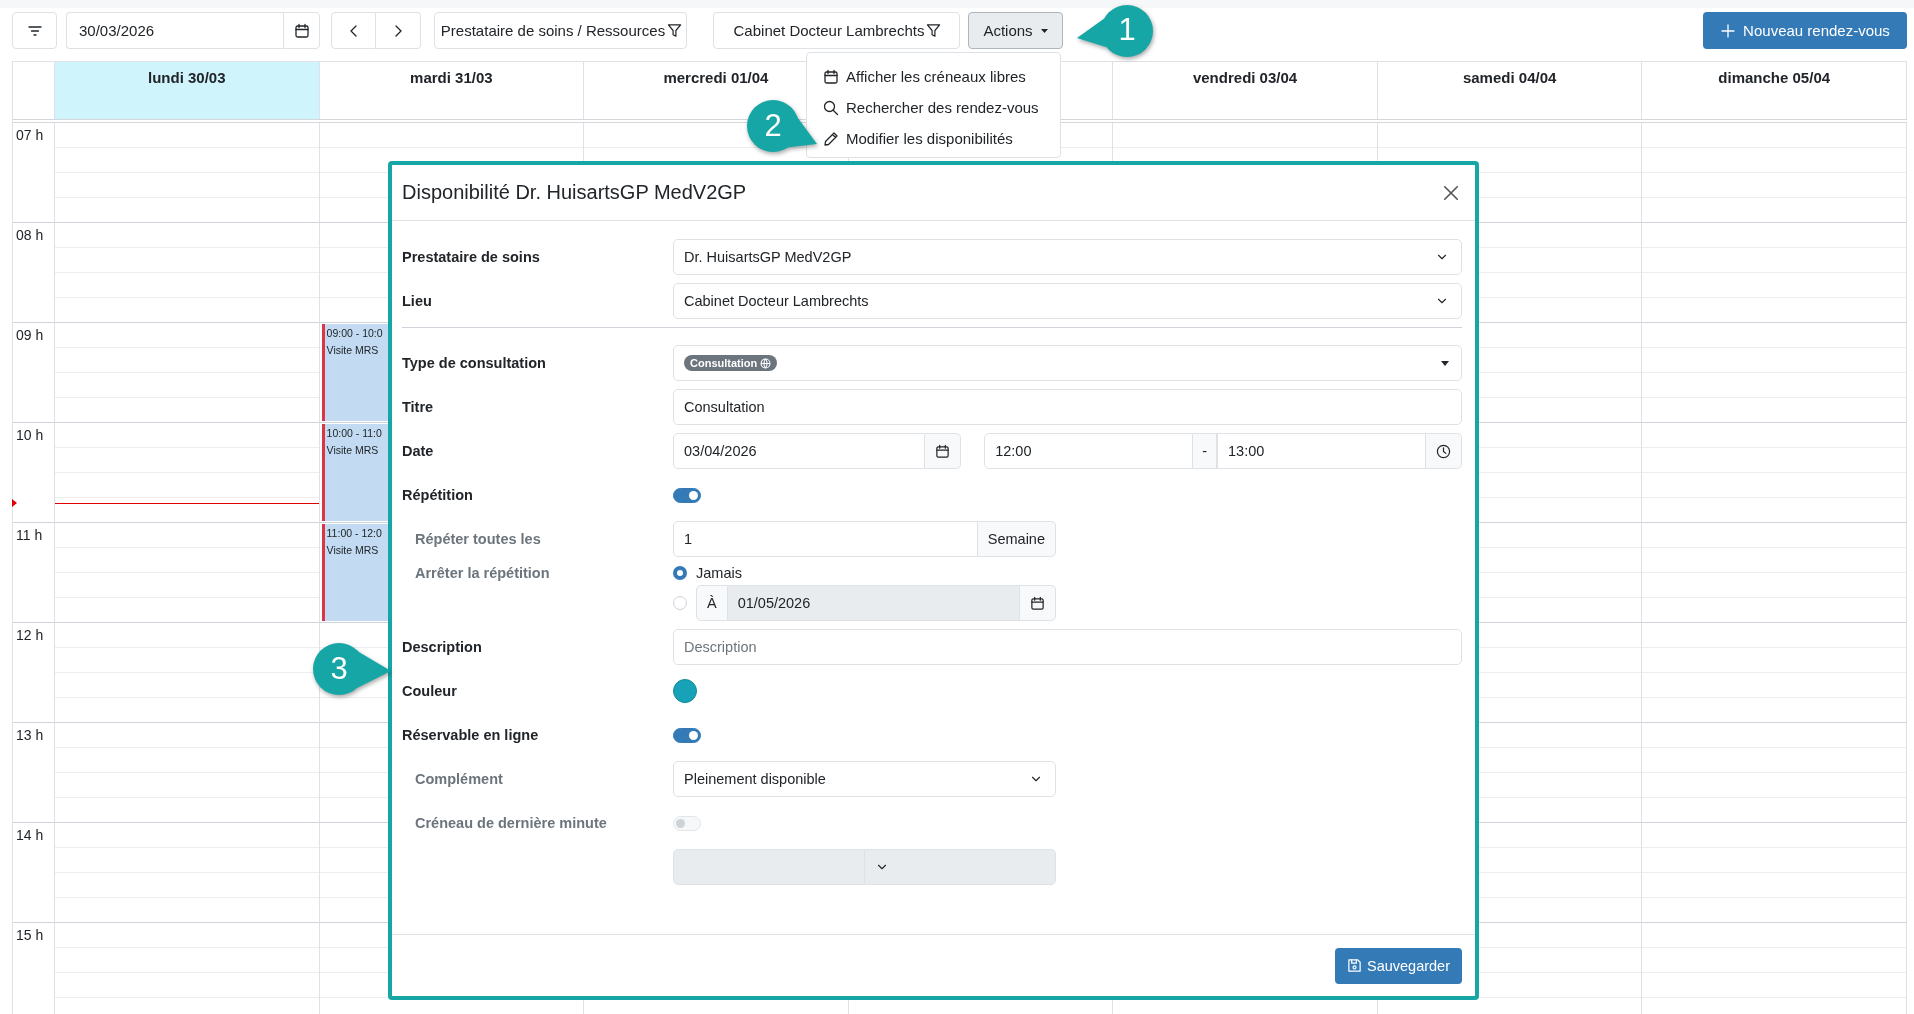 The height and width of the screenshot is (1014, 1914). What do you see at coordinates (430, 691) in the screenshot?
I see `field-label: Couleur` at bounding box center [430, 691].